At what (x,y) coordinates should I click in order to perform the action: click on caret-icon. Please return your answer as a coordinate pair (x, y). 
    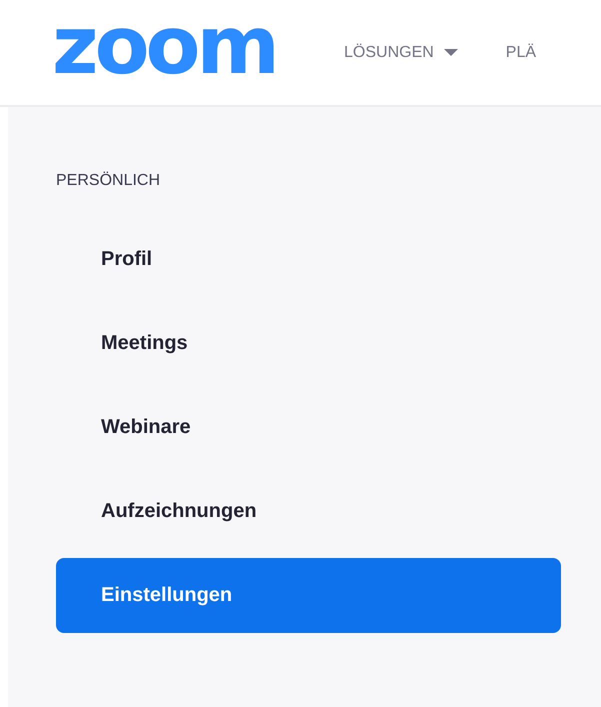
    Looking at the image, I should click on (451, 52).